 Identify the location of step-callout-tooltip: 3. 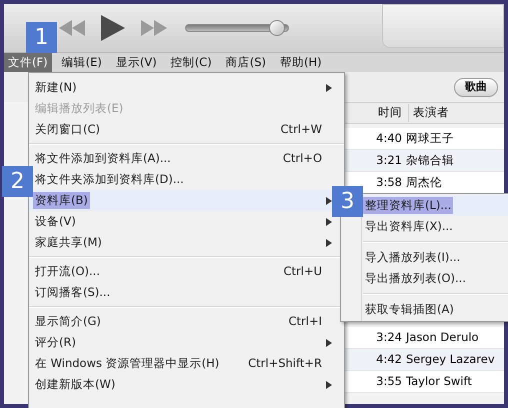
(347, 201).